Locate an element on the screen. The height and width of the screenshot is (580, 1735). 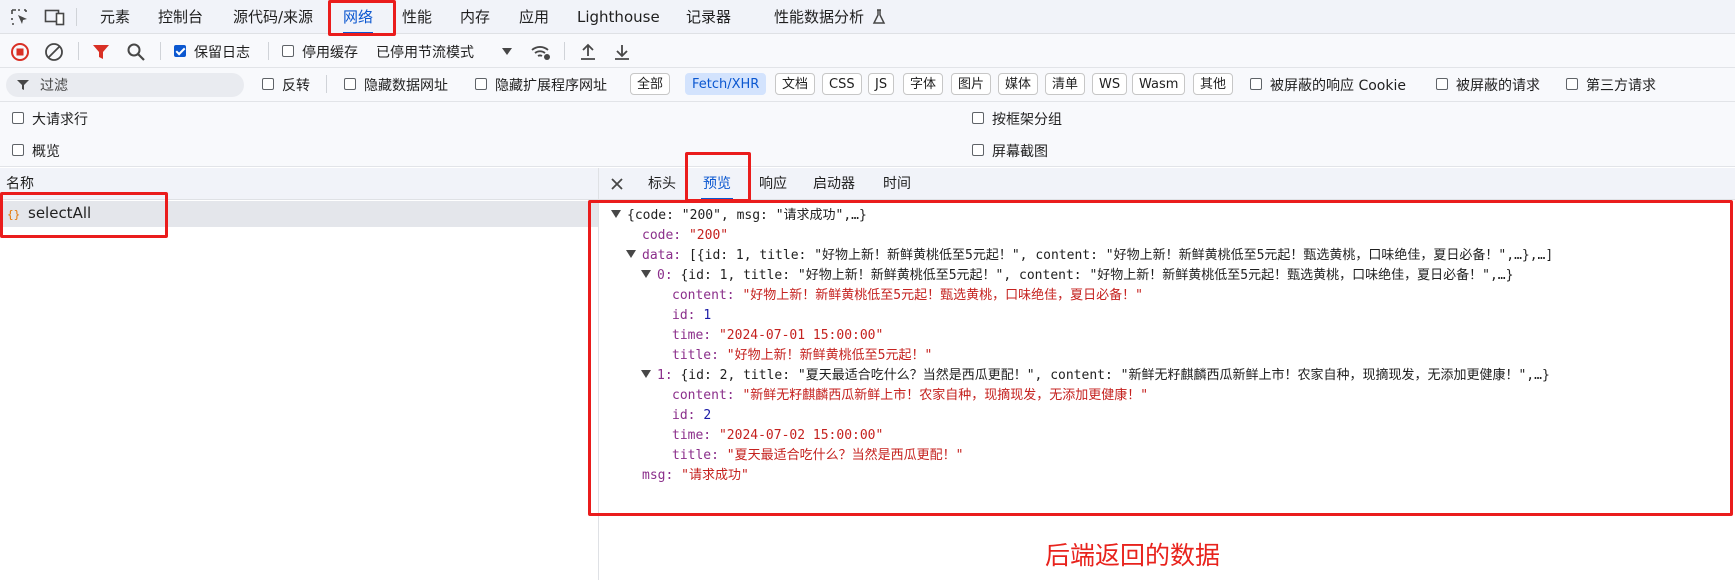
type-filter-css: CSS is located at coordinates (842, 84).